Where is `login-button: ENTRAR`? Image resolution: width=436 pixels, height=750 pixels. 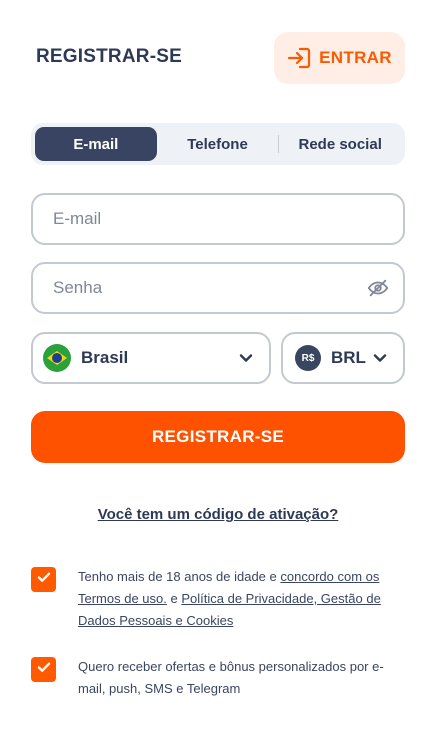
login-button: ENTRAR is located at coordinates (339, 58).